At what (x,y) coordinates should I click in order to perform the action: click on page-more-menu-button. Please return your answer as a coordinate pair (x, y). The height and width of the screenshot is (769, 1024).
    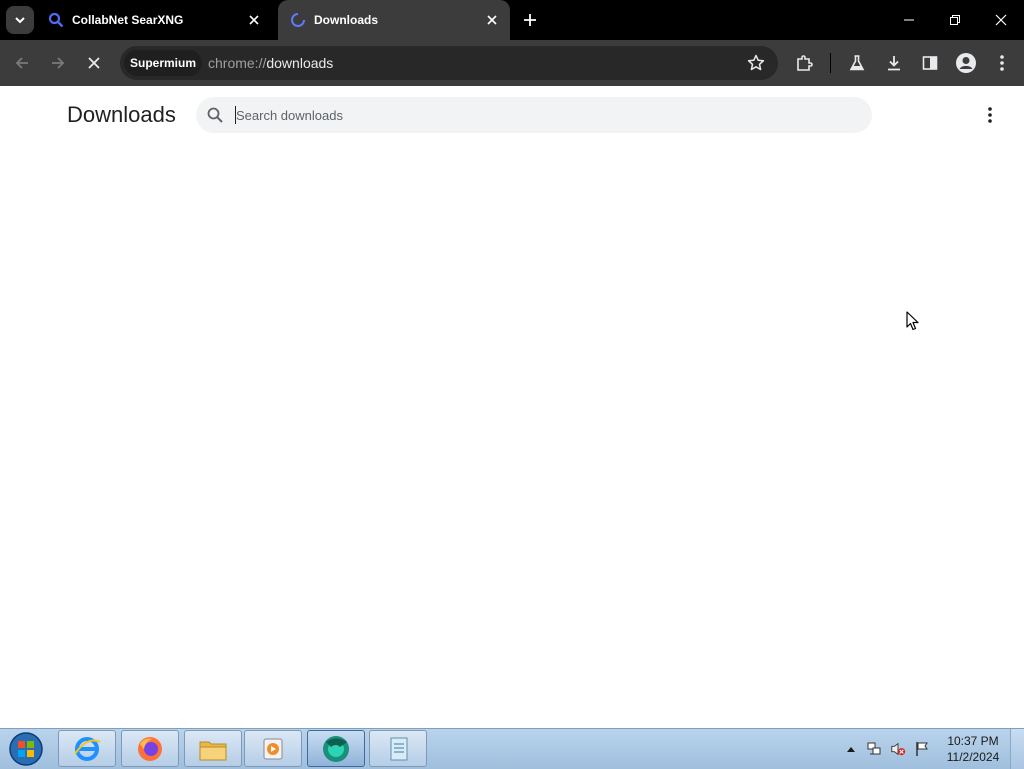
    Looking at the image, I should click on (990, 115).